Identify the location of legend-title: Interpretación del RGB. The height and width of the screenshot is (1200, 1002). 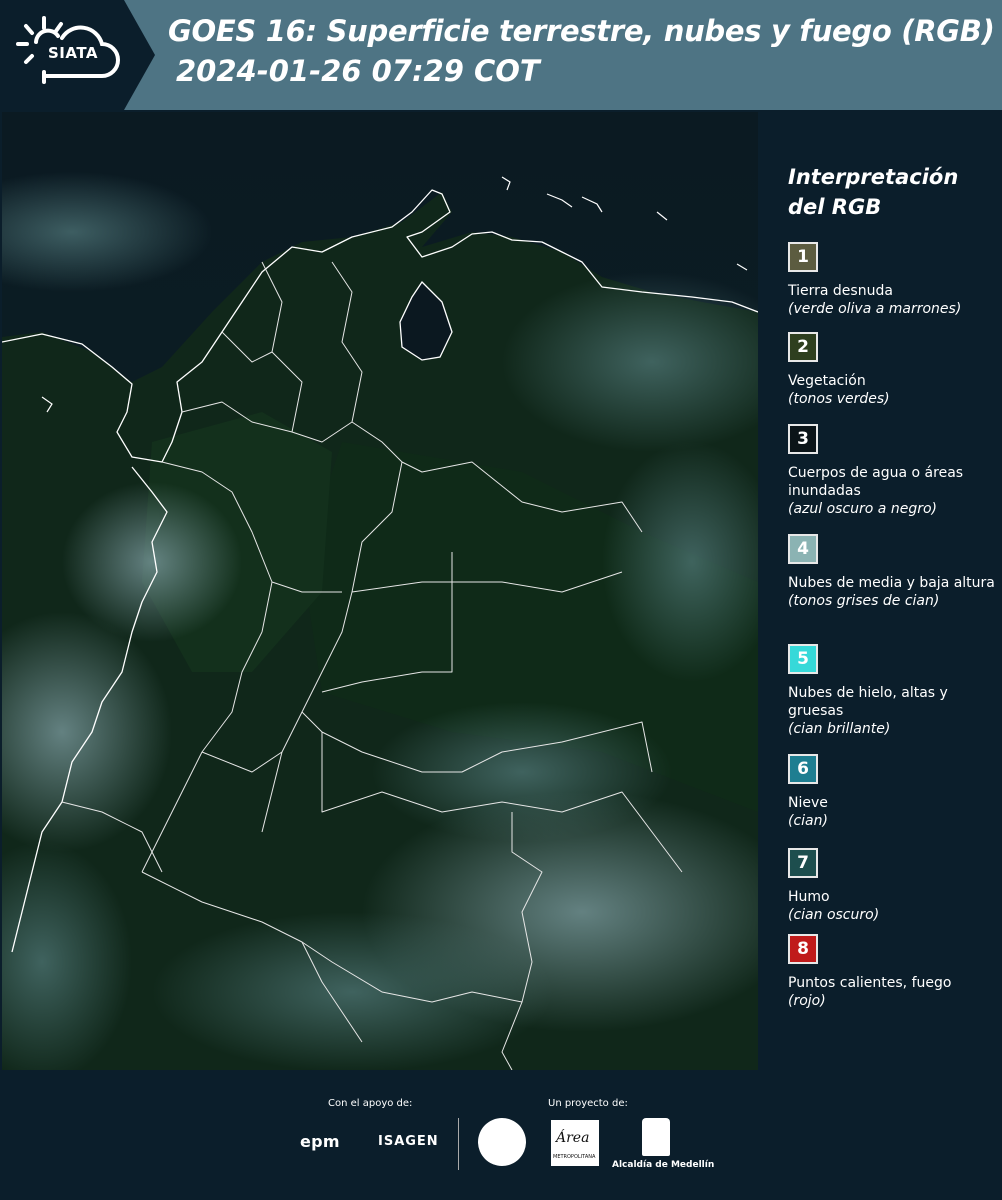
(873, 192).